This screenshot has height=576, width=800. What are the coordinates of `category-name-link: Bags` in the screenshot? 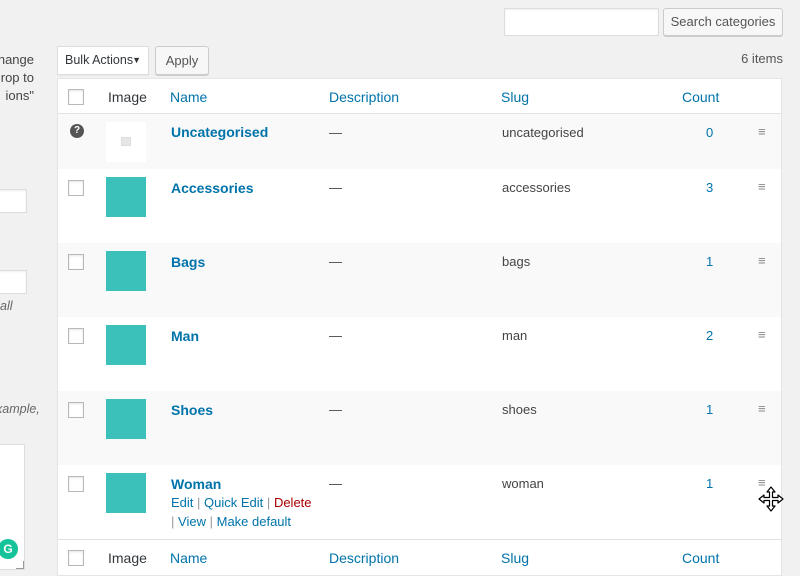 It's located at (188, 262).